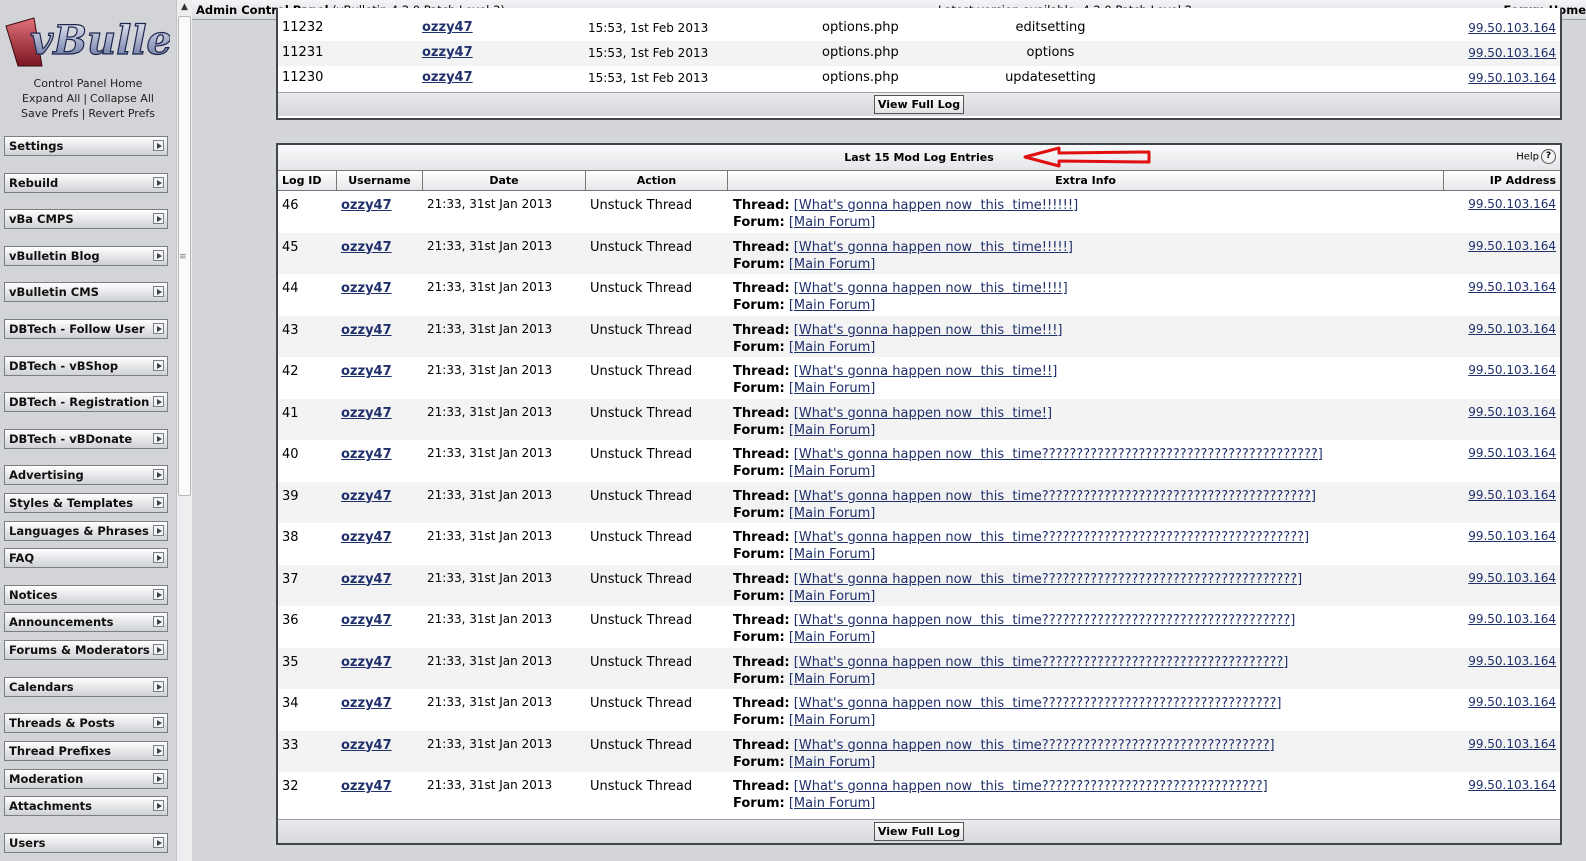 This screenshot has width=1586, height=861. I want to click on nav-item-vbulletin-blog: vBulletin Blog, so click(86, 256).